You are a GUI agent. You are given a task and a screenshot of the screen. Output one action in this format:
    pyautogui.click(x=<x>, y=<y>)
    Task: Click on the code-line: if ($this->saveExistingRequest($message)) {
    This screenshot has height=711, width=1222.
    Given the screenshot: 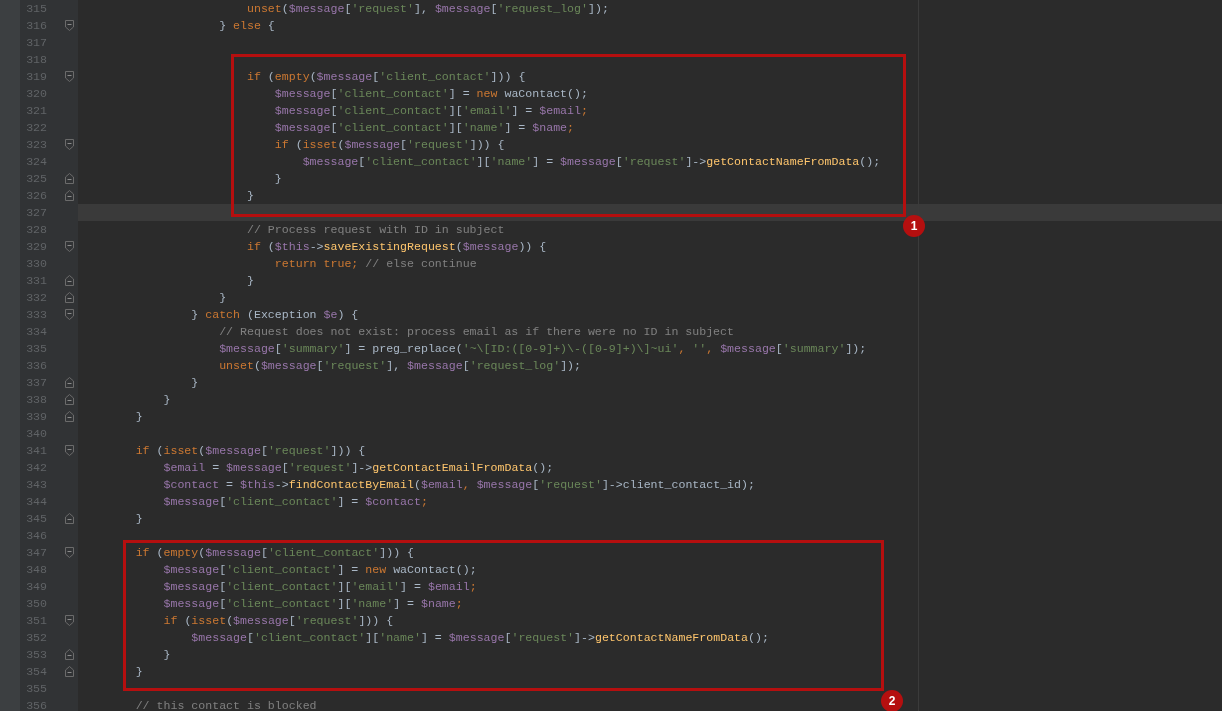 What is the action you would take?
    pyautogui.click(x=396, y=246)
    